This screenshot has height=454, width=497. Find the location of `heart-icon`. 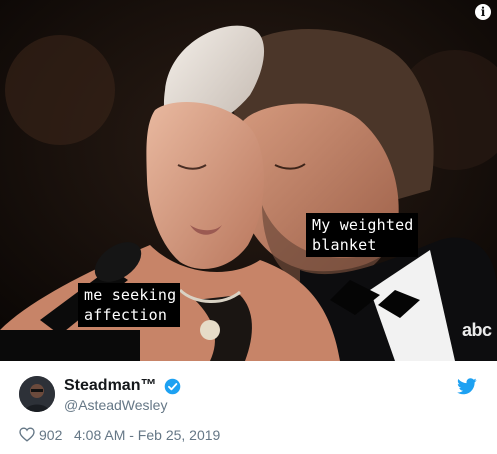

heart-icon is located at coordinates (27, 434).